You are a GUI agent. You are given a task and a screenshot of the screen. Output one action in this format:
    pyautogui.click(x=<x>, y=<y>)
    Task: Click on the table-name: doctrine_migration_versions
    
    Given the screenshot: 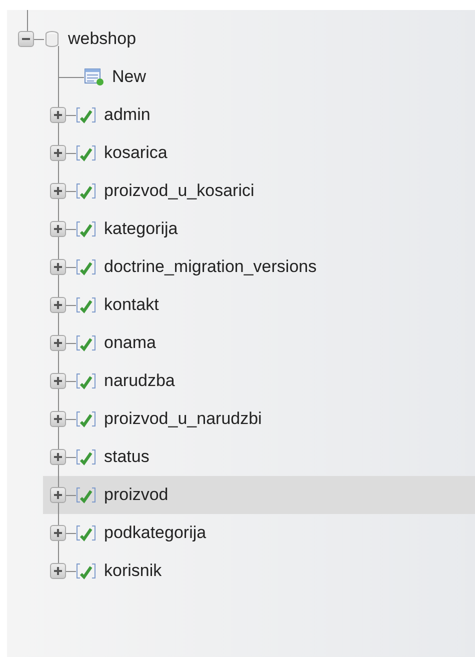 What is the action you would take?
    pyautogui.click(x=210, y=267)
    